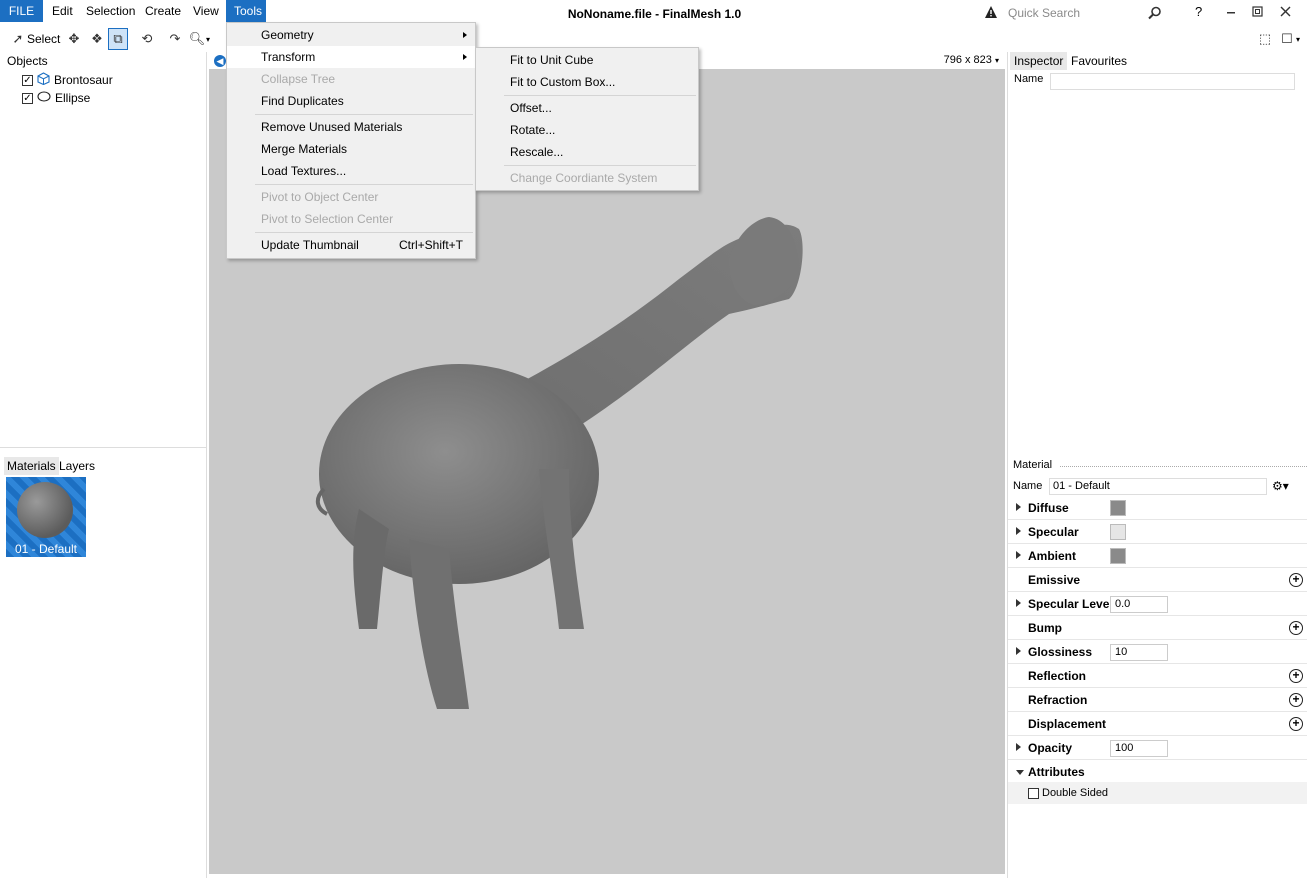 This screenshot has width=1309, height=878. I want to click on prop-label: Bump, so click(1045, 628).